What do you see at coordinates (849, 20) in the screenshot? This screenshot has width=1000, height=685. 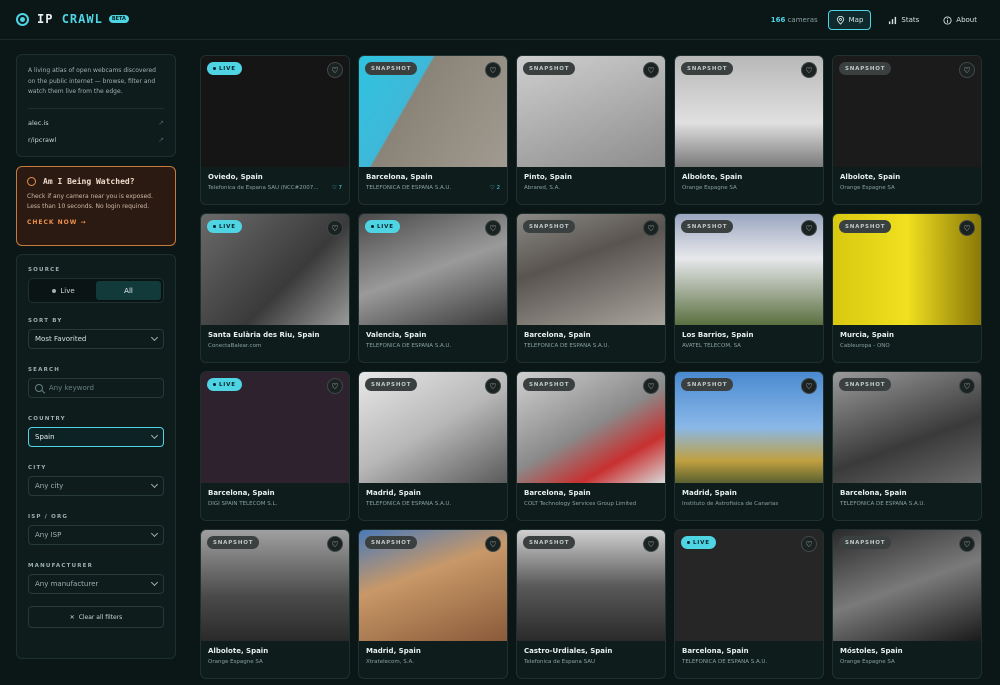 I see `nav-map: Map` at bounding box center [849, 20].